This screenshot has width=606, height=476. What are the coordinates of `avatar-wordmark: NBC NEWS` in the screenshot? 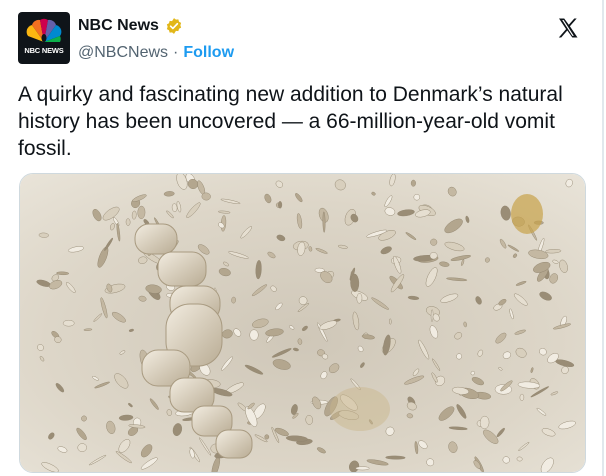 It's located at (44, 50).